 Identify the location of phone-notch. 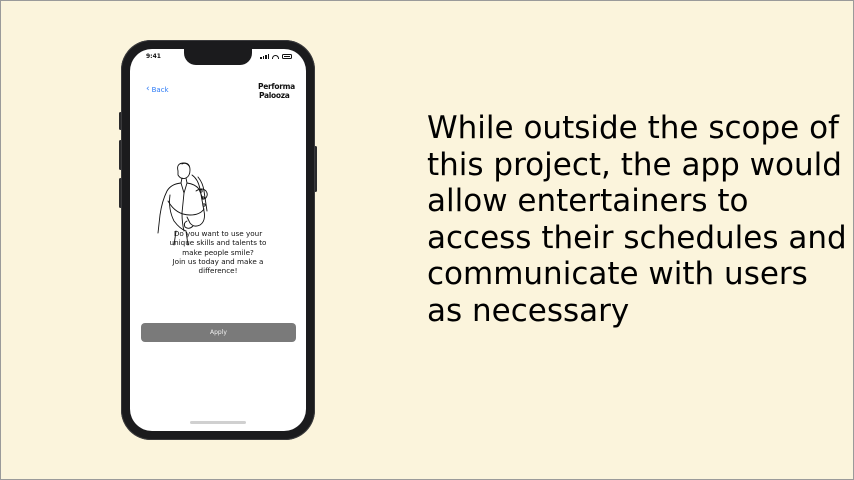
(218, 57).